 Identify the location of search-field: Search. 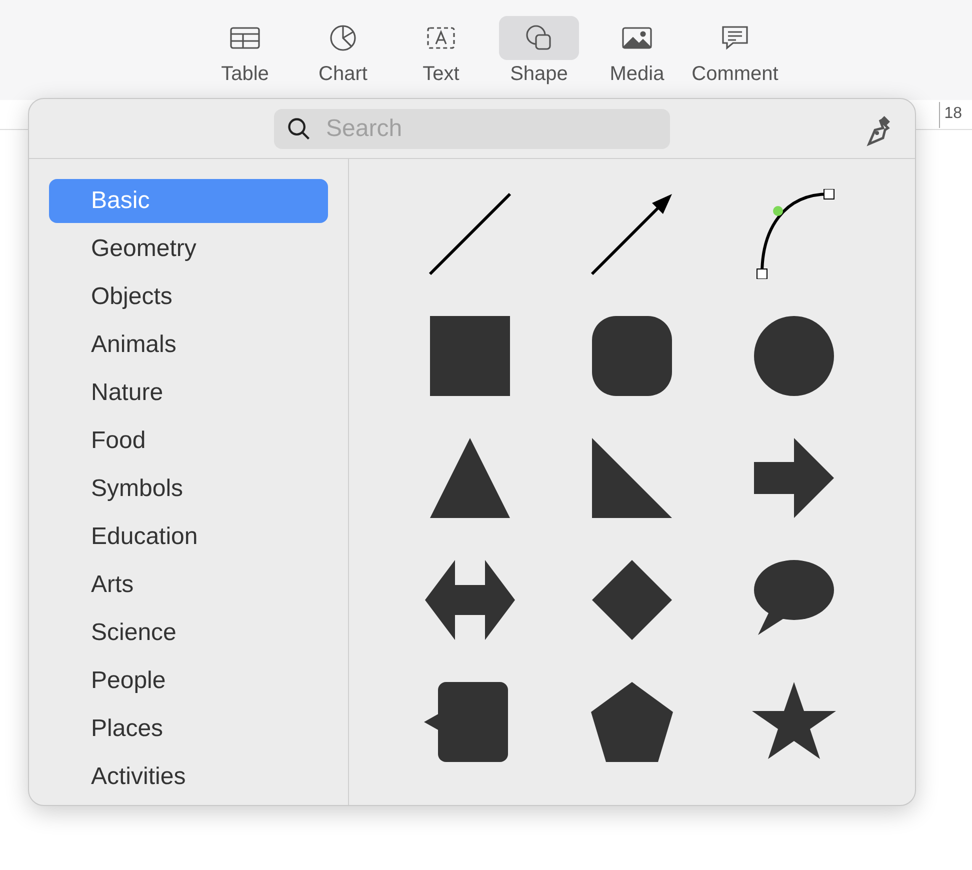
(472, 128).